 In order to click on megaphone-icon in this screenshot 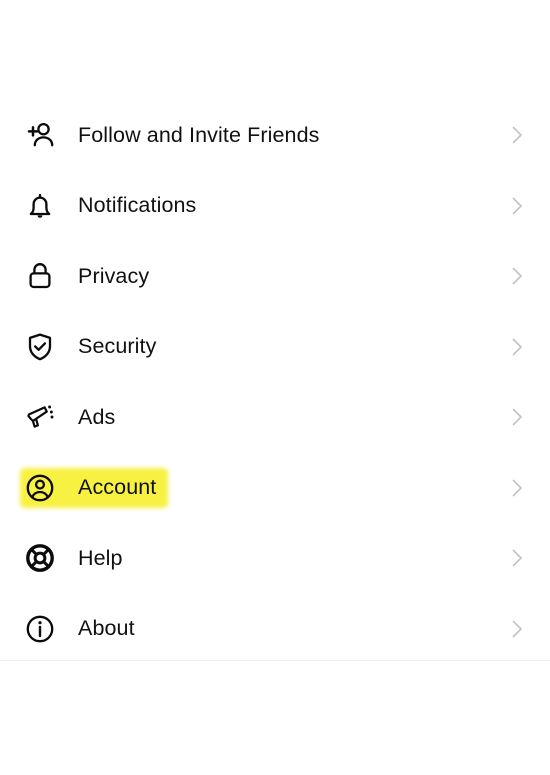, I will do `click(40, 417)`.